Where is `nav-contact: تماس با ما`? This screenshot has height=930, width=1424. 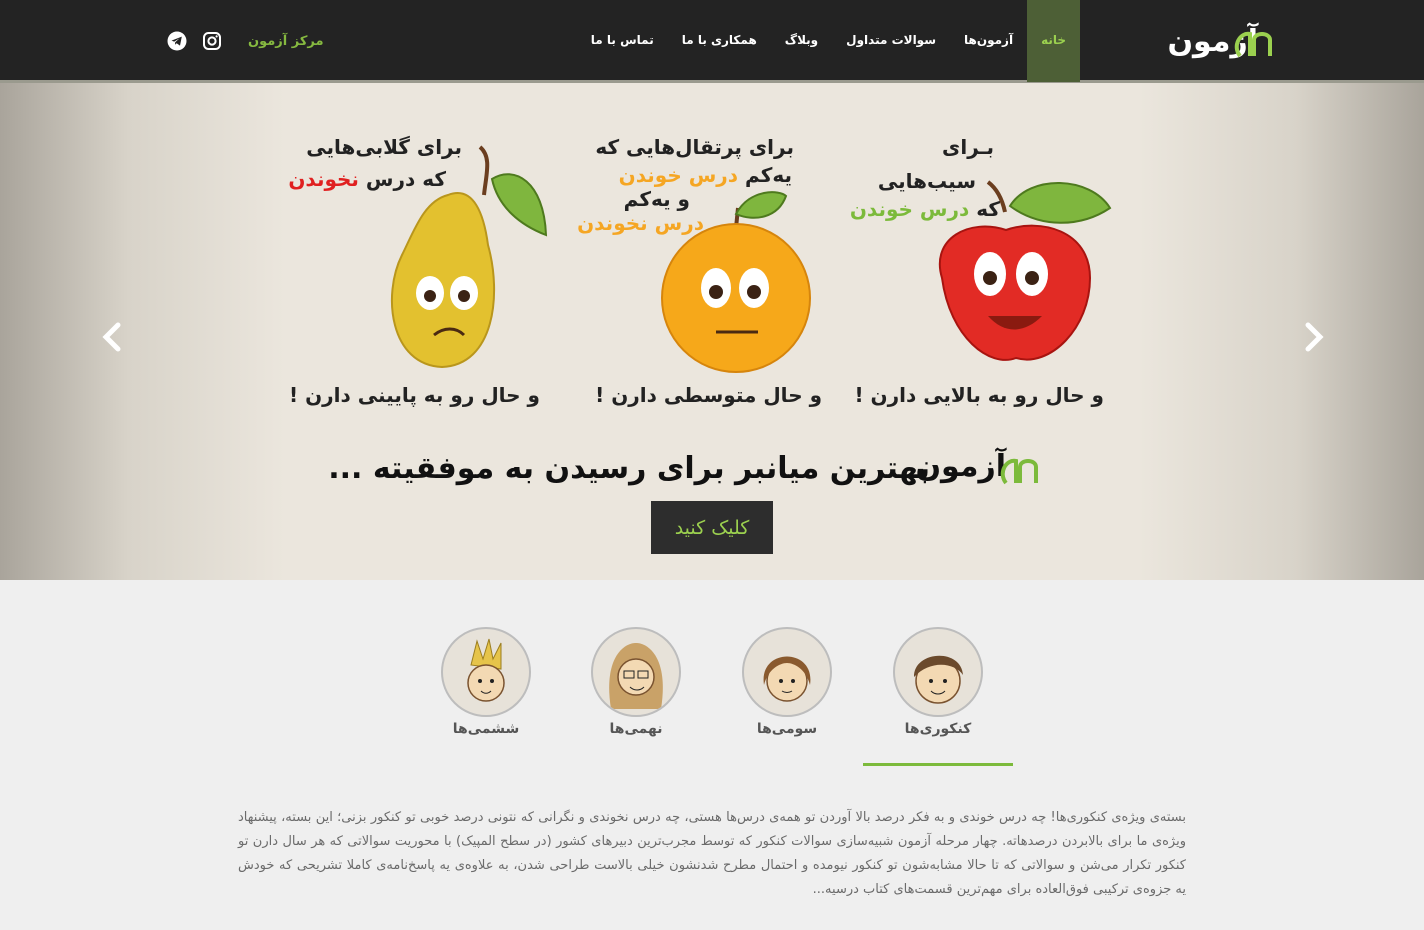 nav-contact: تماس با ما is located at coordinates (622, 40).